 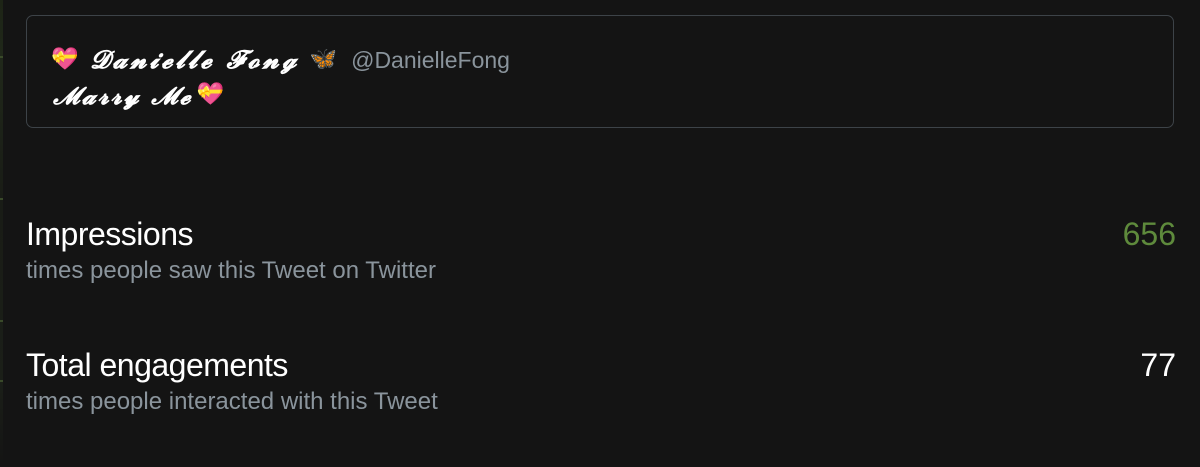 What do you see at coordinates (1, 233) in the screenshot?
I see `left-edge-strip` at bounding box center [1, 233].